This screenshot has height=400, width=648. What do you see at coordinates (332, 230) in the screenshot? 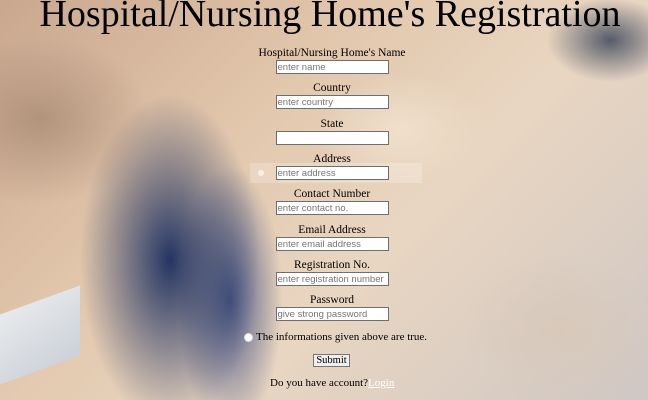
I see `field-email-label: Email Address` at bounding box center [332, 230].